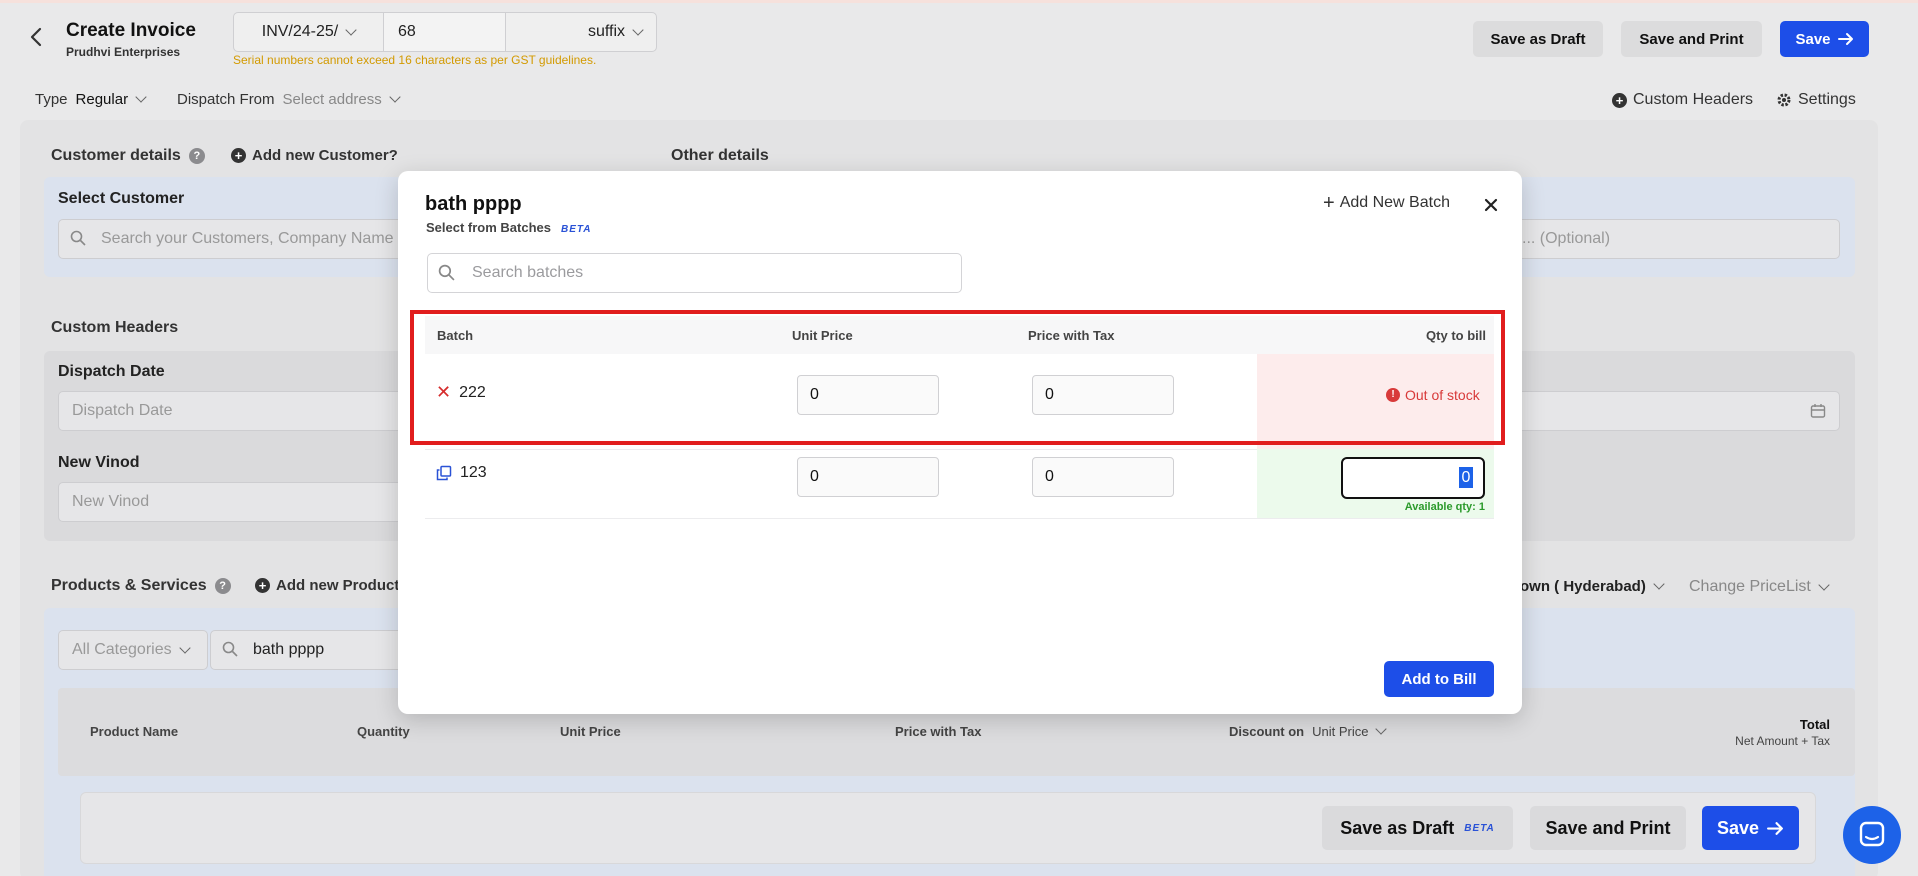 The image size is (1918, 876). I want to click on customer-search-input: Search your Customers, Company Name, so click(248, 239).